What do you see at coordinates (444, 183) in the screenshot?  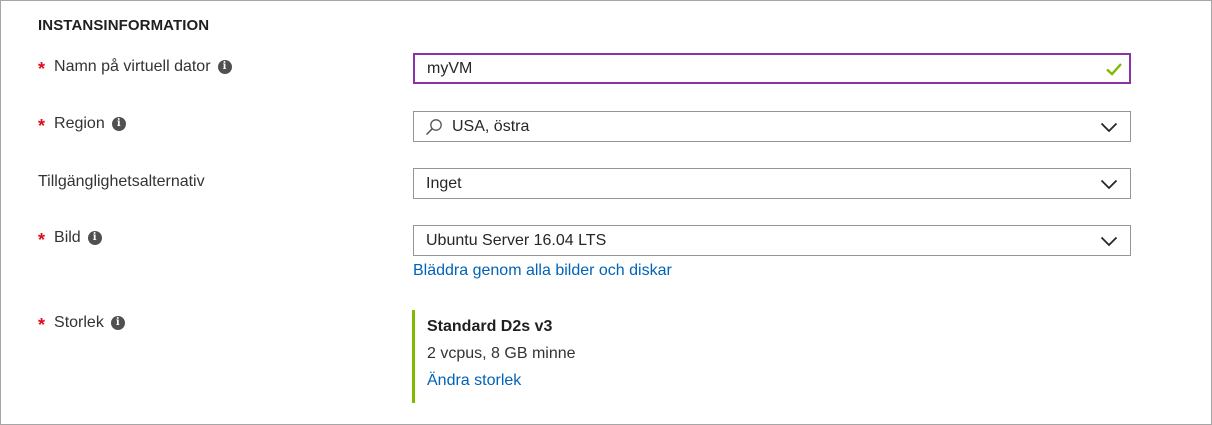 I see `availability-value: Inget` at bounding box center [444, 183].